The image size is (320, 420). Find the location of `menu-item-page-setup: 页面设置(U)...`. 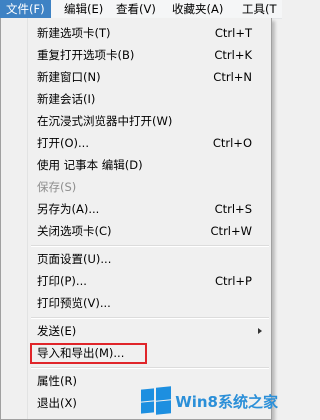

menu-item-page-setup: 页面设置(U)... is located at coordinates (136, 259).